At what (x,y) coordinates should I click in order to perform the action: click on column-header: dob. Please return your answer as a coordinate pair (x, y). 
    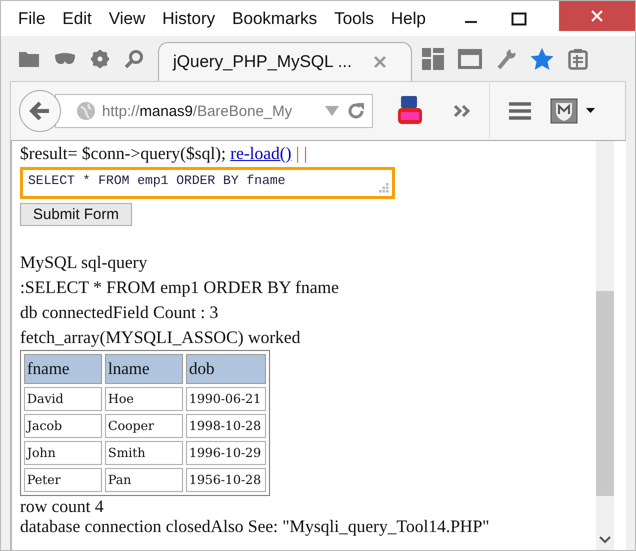
    Looking at the image, I should click on (226, 369).